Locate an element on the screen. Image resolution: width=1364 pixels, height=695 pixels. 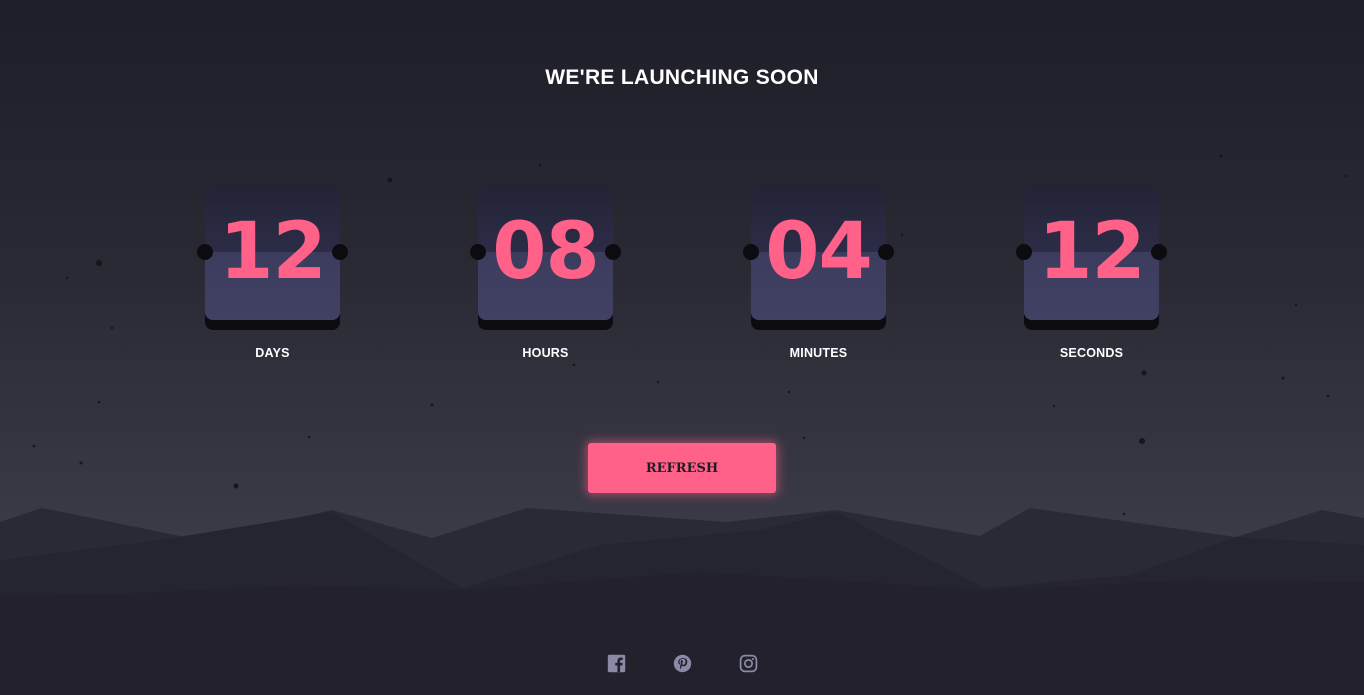
pinterest-icon is located at coordinates (682, 663).